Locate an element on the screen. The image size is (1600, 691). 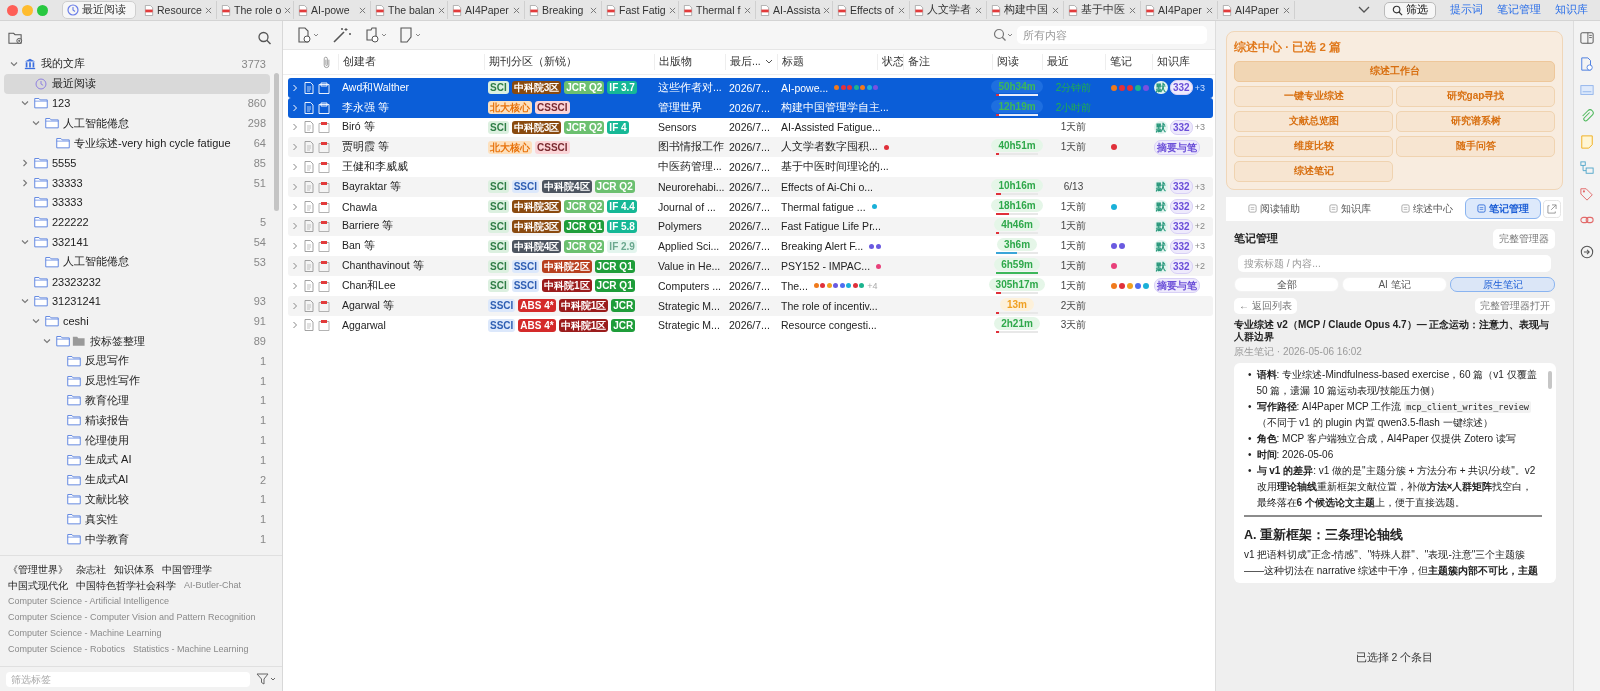
tag-label: 中国特色哲学社会科学 is located at coordinates (126, 585).